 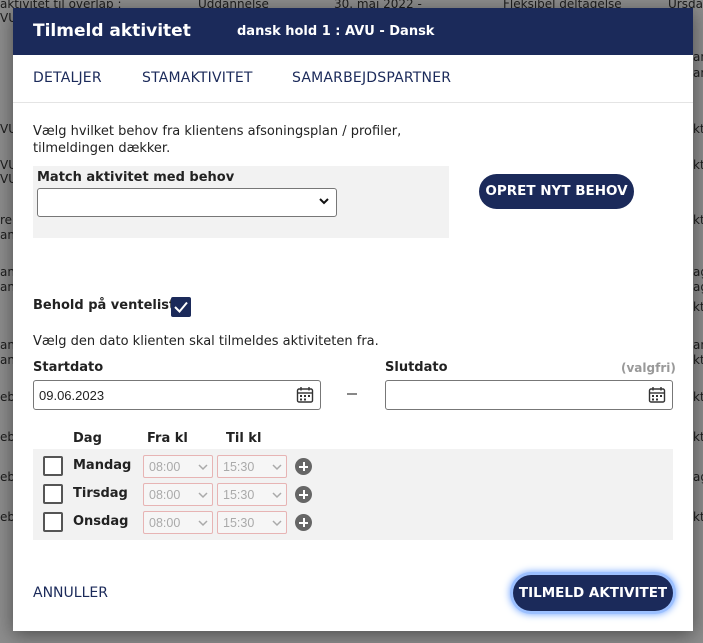 I want to click on day-label: Mandag, so click(x=102, y=465).